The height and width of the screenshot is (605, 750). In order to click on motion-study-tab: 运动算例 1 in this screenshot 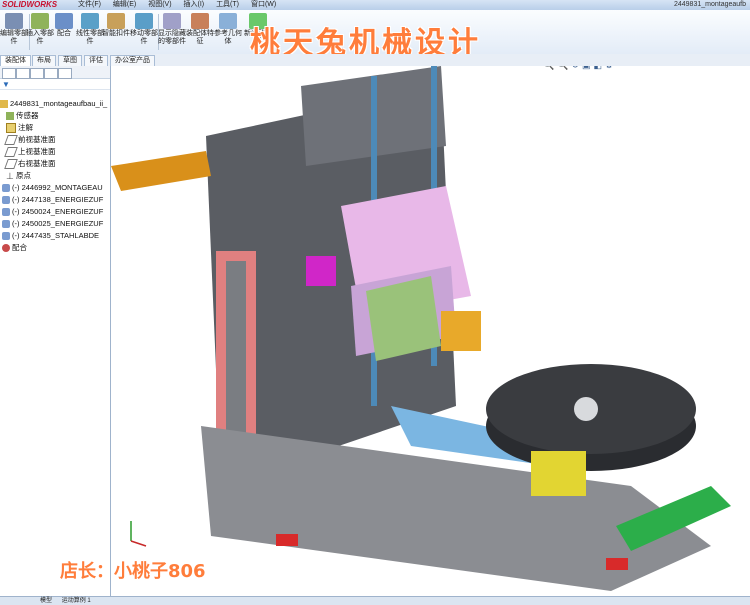, I will do `click(76, 601)`.